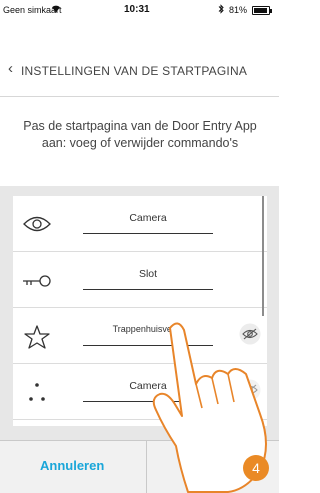 The height and width of the screenshot is (493, 320). I want to click on bottom-bar-divider, so click(146, 467).